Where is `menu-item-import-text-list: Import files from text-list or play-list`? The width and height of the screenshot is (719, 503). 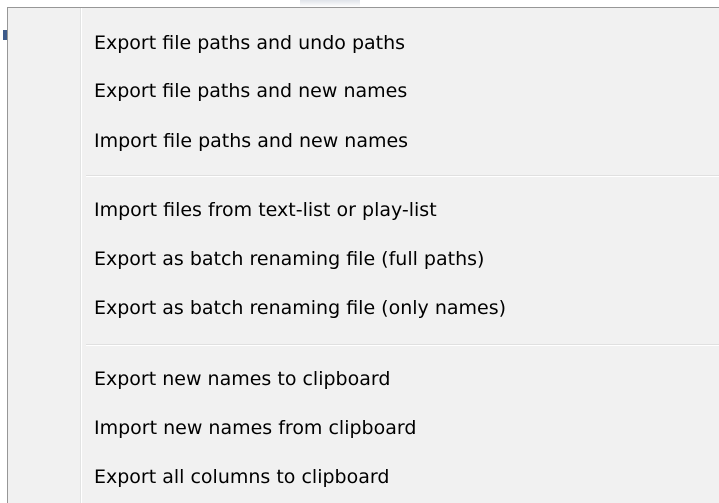 menu-item-import-text-list: Import files from text-list or play-list is located at coordinates (363, 210).